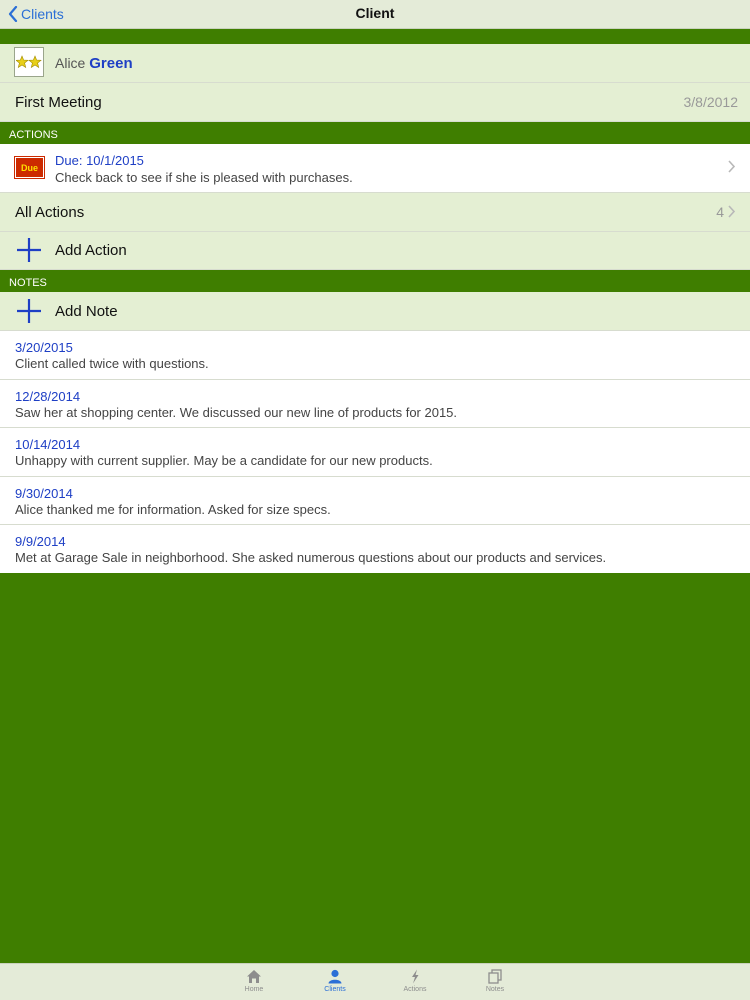 Image resolution: width=750 pixels, height=1000 pixels. I want to click on client-last-name: Green, so click(111, 63).